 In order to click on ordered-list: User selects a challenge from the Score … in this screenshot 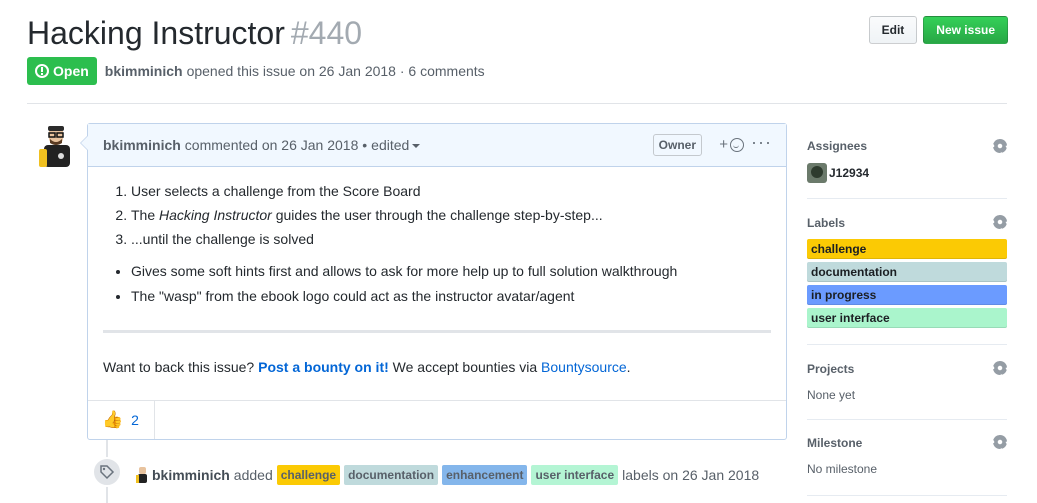, I will do `click(437, 215)`.